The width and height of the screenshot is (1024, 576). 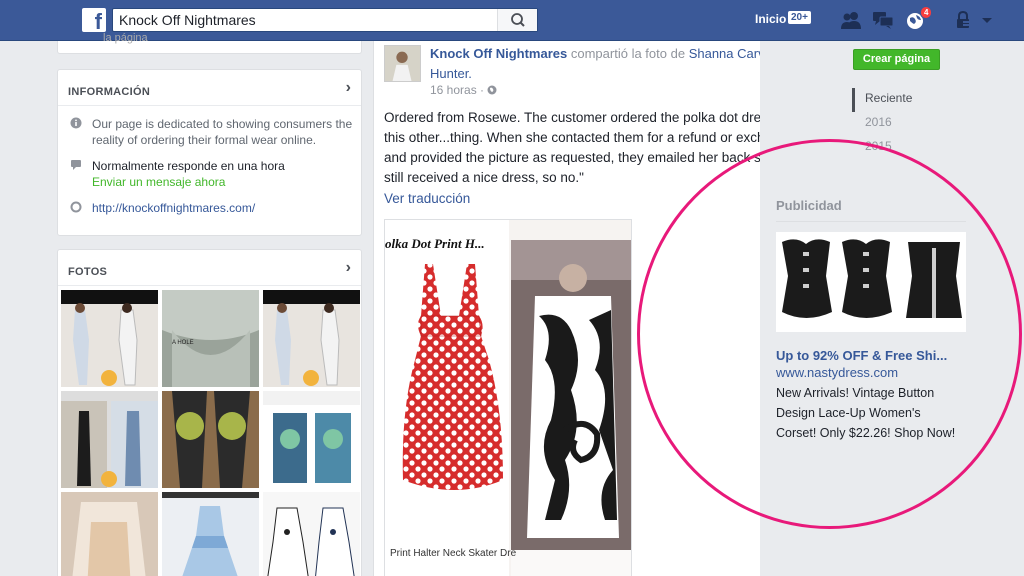 I want to click on privacy-lock-icon, so click(x=963, y=20).